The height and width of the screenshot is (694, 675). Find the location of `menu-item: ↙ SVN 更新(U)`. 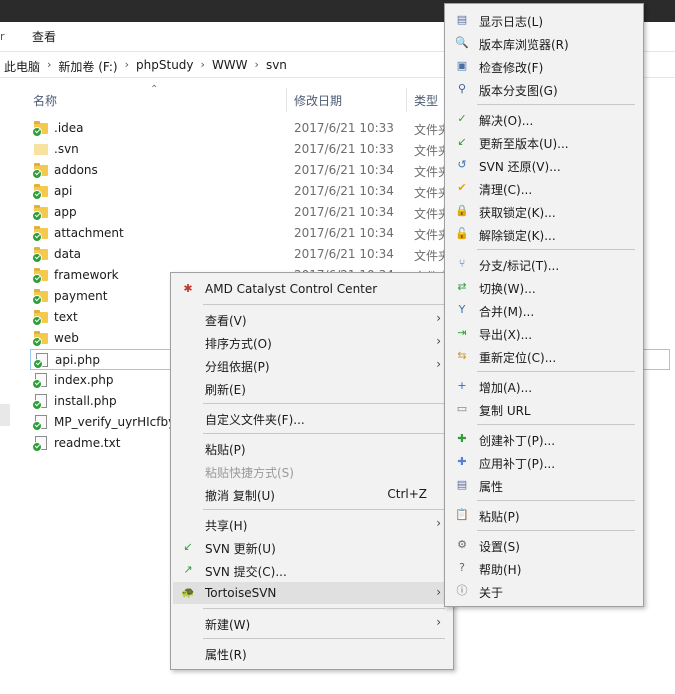

menu-item: ↙ SVN 更新(U) is located at coordinates (312, 547).